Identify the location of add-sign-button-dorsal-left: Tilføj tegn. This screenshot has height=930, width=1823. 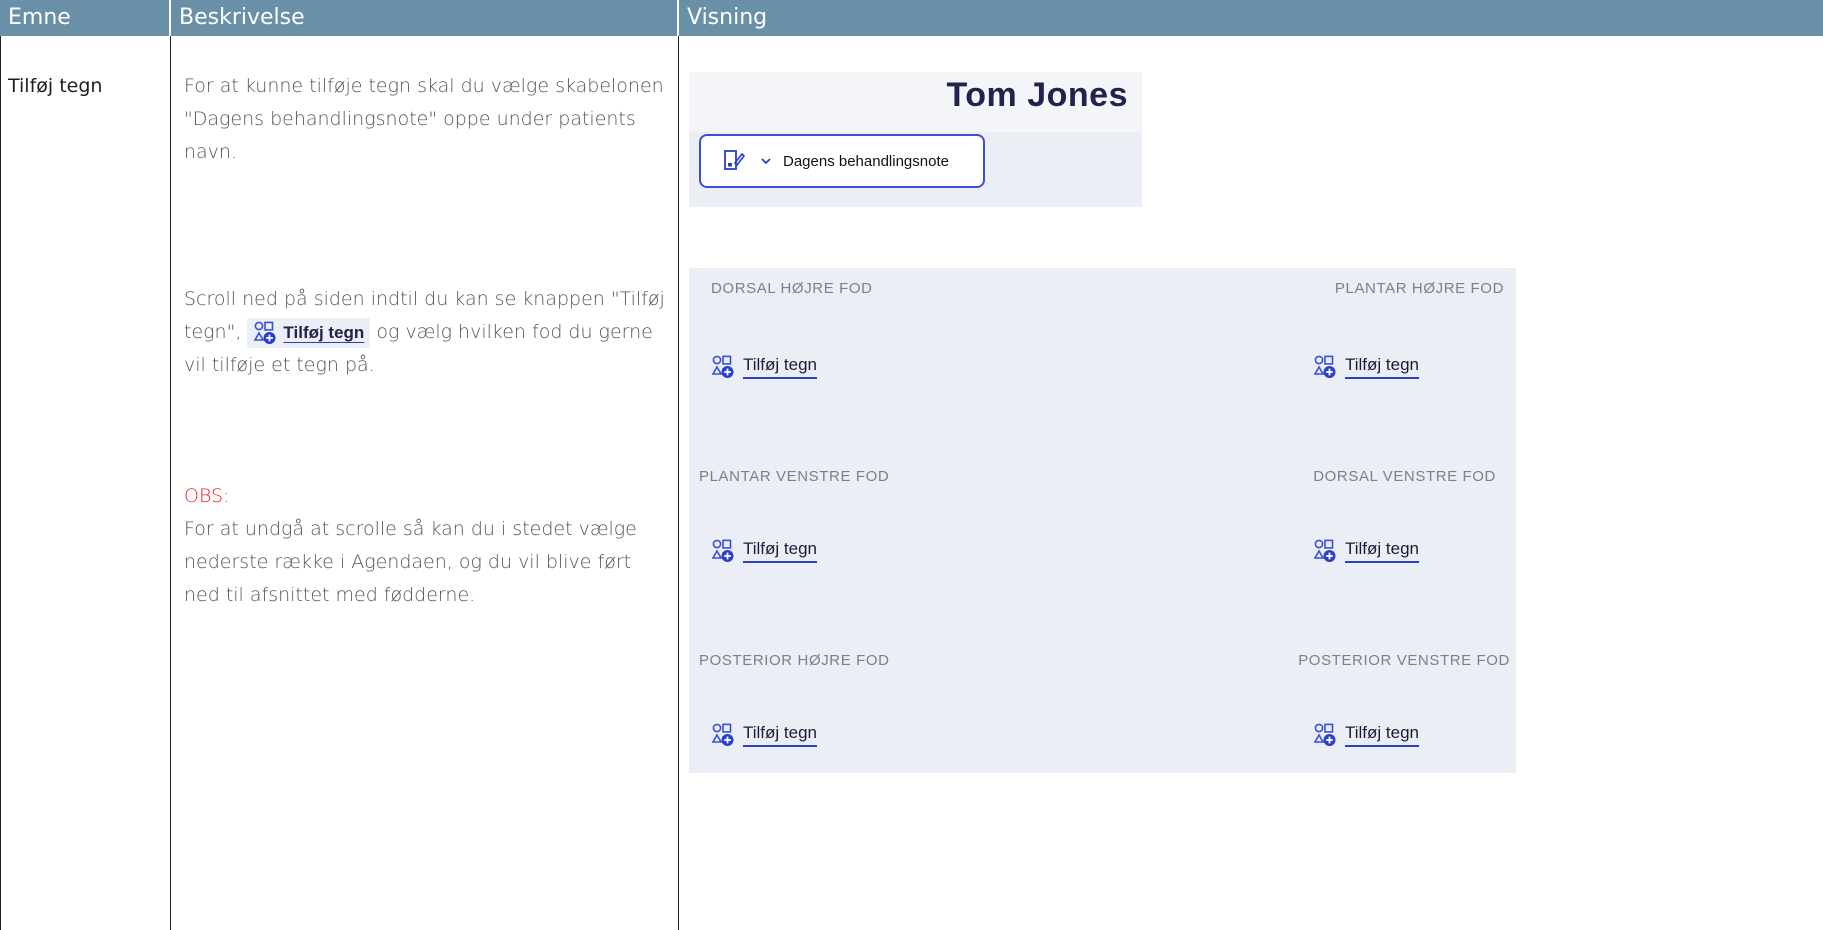
(1366, 551).